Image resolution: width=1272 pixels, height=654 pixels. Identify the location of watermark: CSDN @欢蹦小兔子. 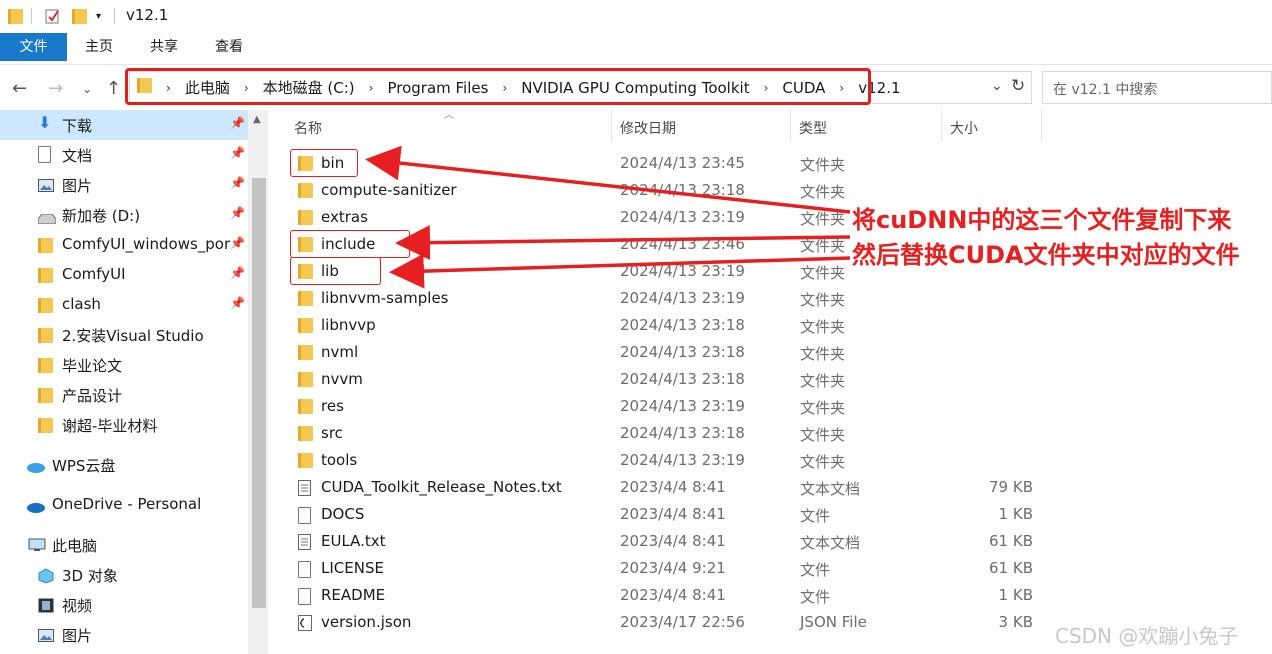
(1147, 636).